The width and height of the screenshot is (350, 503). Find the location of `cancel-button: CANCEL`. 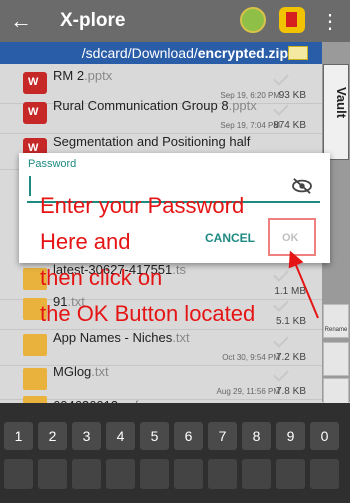

cancel-button: CANCEL is located at coordinates (230, 238).